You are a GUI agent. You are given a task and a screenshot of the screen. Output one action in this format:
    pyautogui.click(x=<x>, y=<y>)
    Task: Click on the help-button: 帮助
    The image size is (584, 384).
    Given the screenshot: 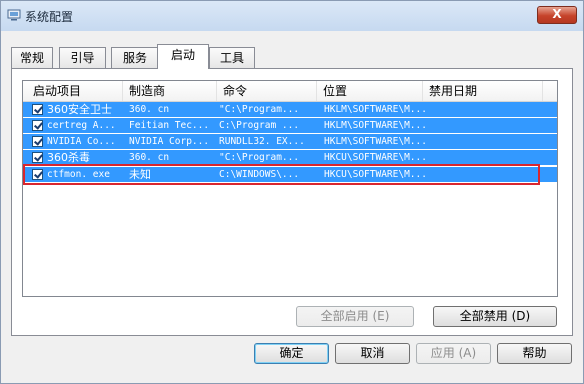 What is the action you would take?
    pyautogui.click(x=534, y=353)
    